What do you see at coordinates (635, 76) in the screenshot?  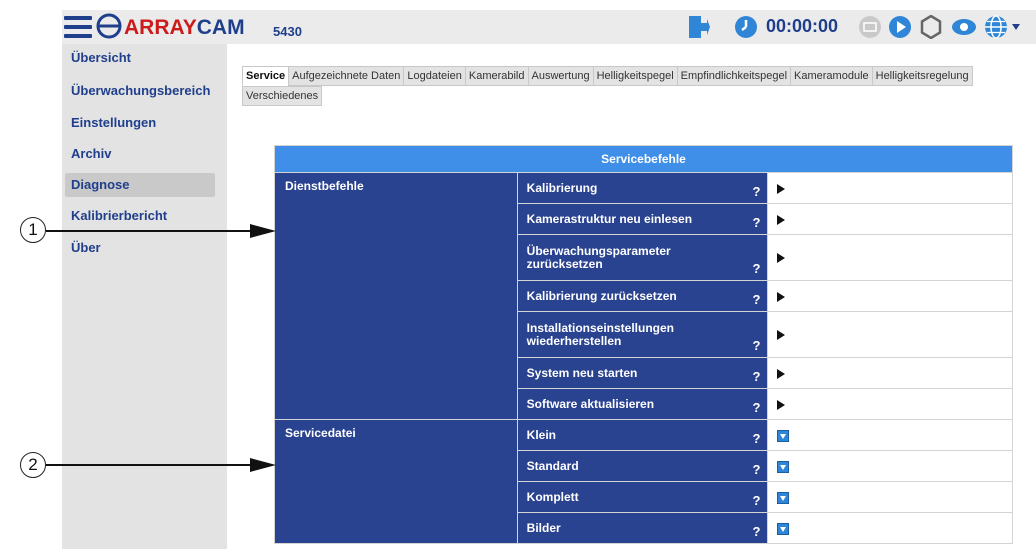 I see `tab-helligkeitspegel: Helligkeitspegel` at bounding box center [635, 76].